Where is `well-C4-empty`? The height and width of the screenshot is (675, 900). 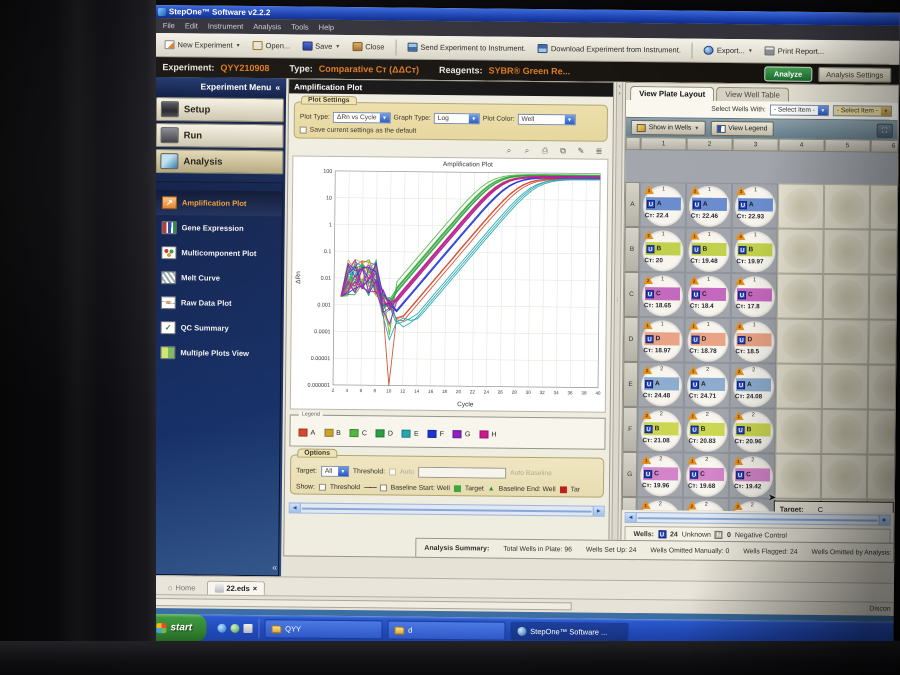 well-C4-empty is located at coordinates (800, 296).